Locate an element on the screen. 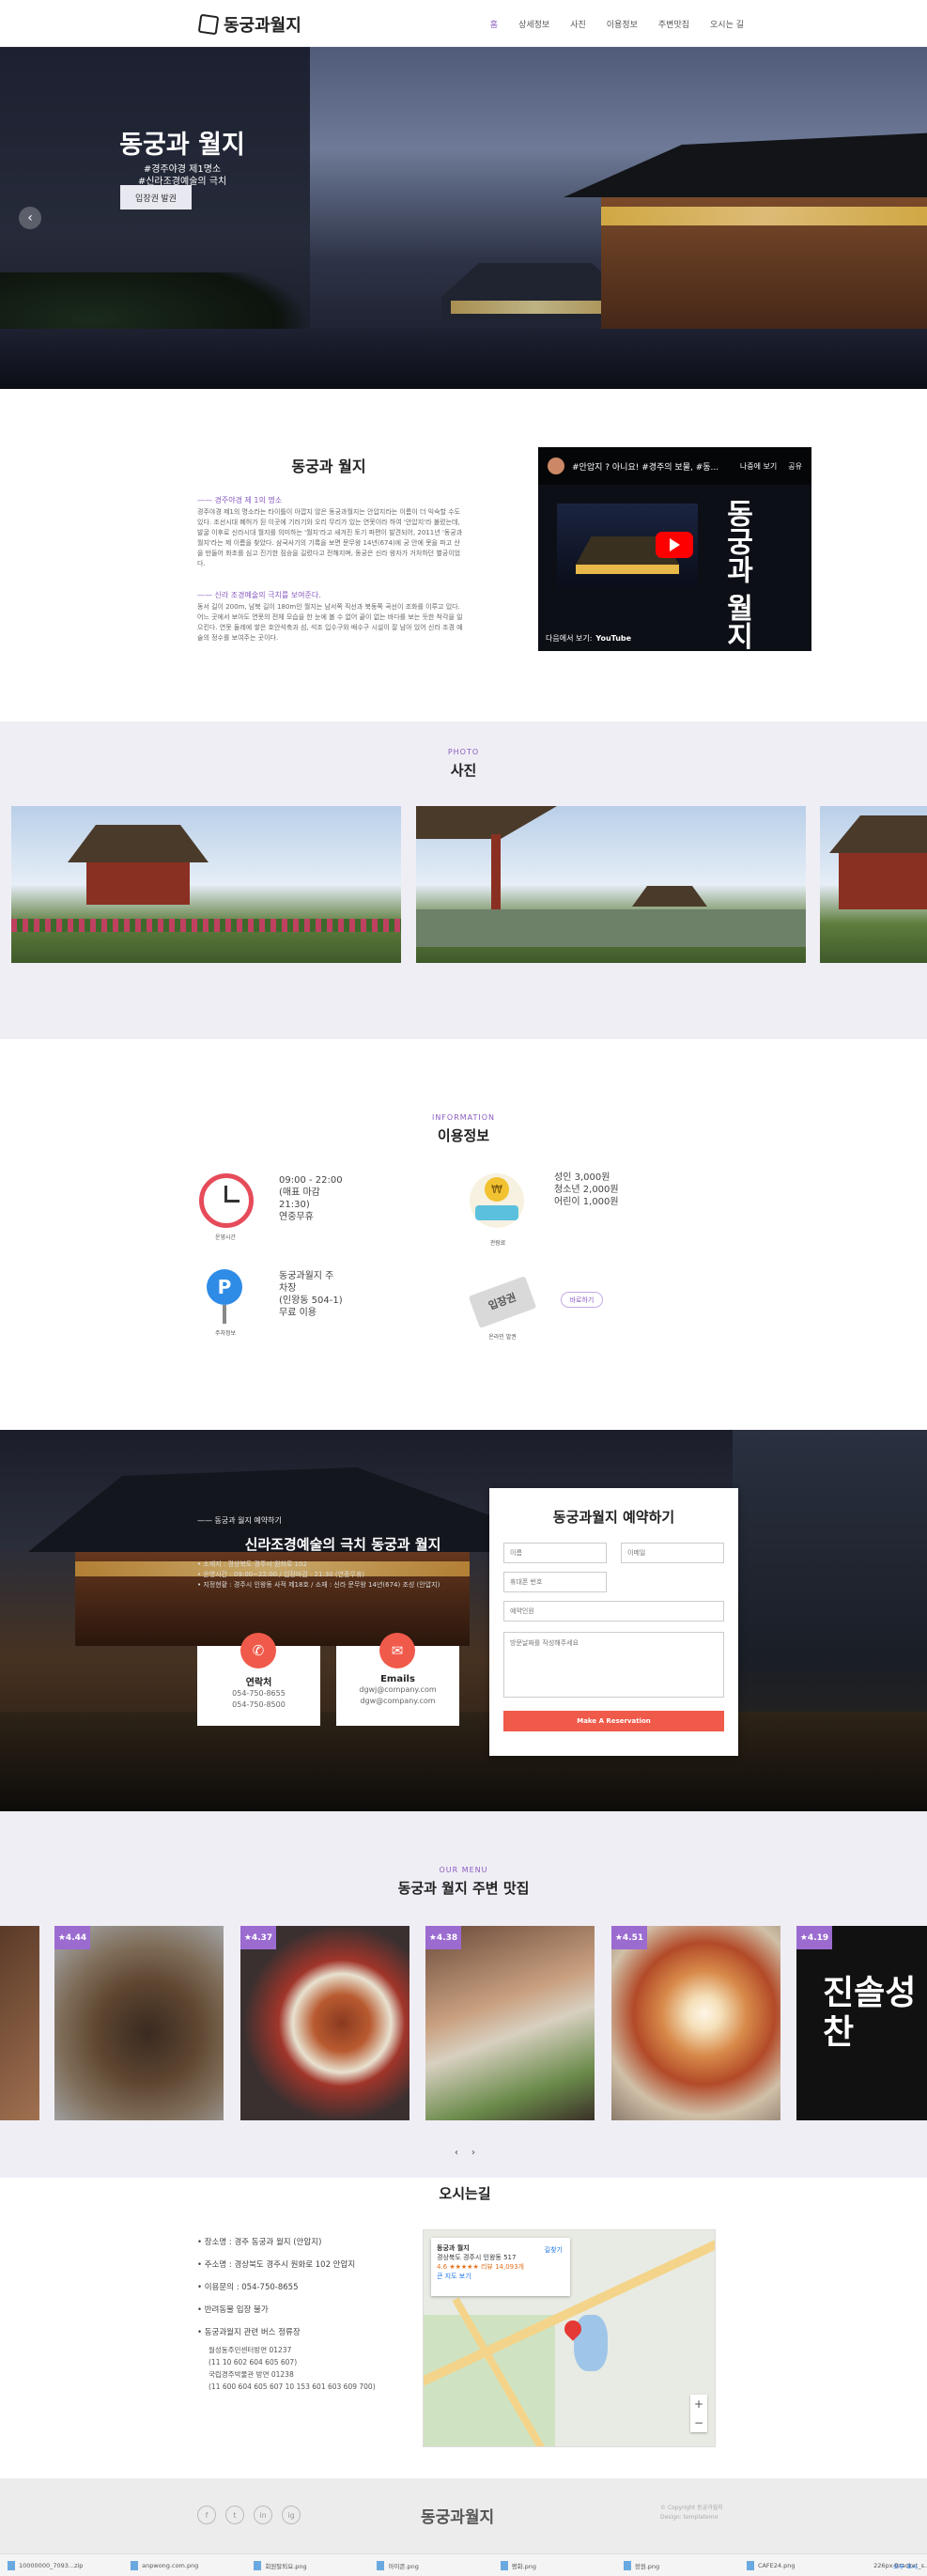 This screenshot has width=927, height=2576. facebook-icon: f is located at coordinates (206, 2515).